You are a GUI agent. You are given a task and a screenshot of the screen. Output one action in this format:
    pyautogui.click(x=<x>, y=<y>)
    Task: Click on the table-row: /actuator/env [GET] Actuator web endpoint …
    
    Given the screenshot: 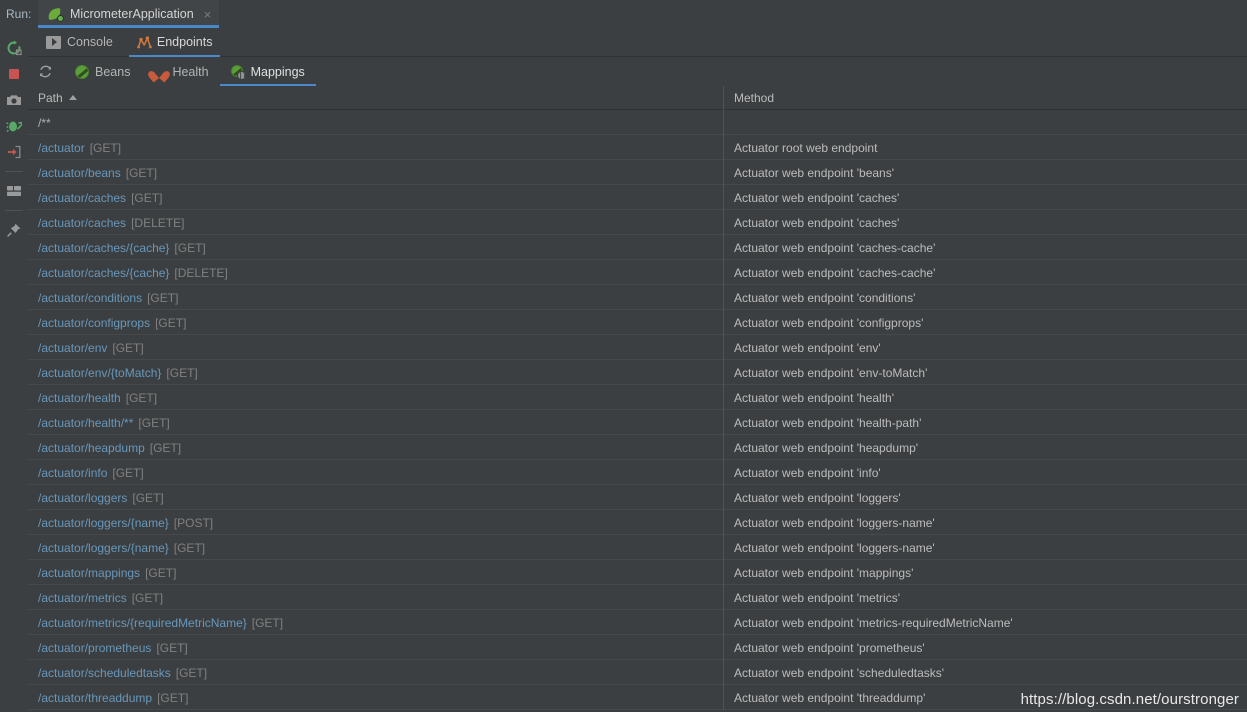 What is the action you would take?
    pyautogui.click(x=637, y=347)
    